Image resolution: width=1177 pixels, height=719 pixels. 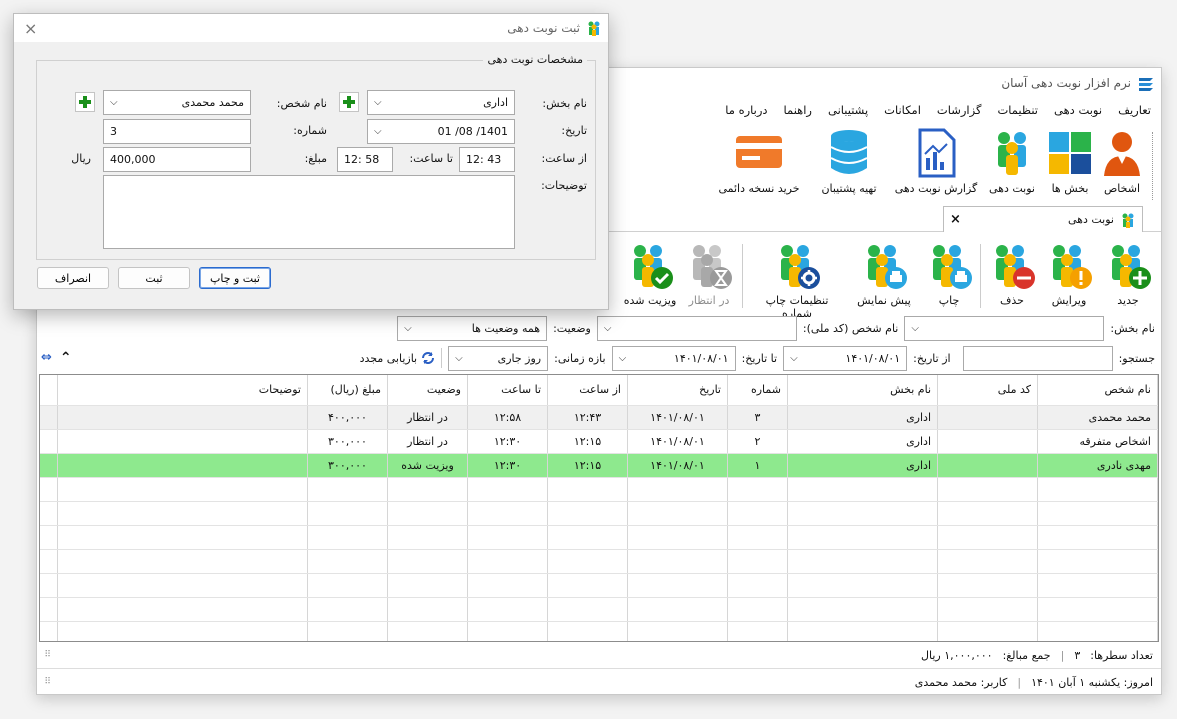 What do you see at coordinates (177, 159) in the screenshot?
I see `dialog-amount-input: 400,000` at bounding box center [177, 159].